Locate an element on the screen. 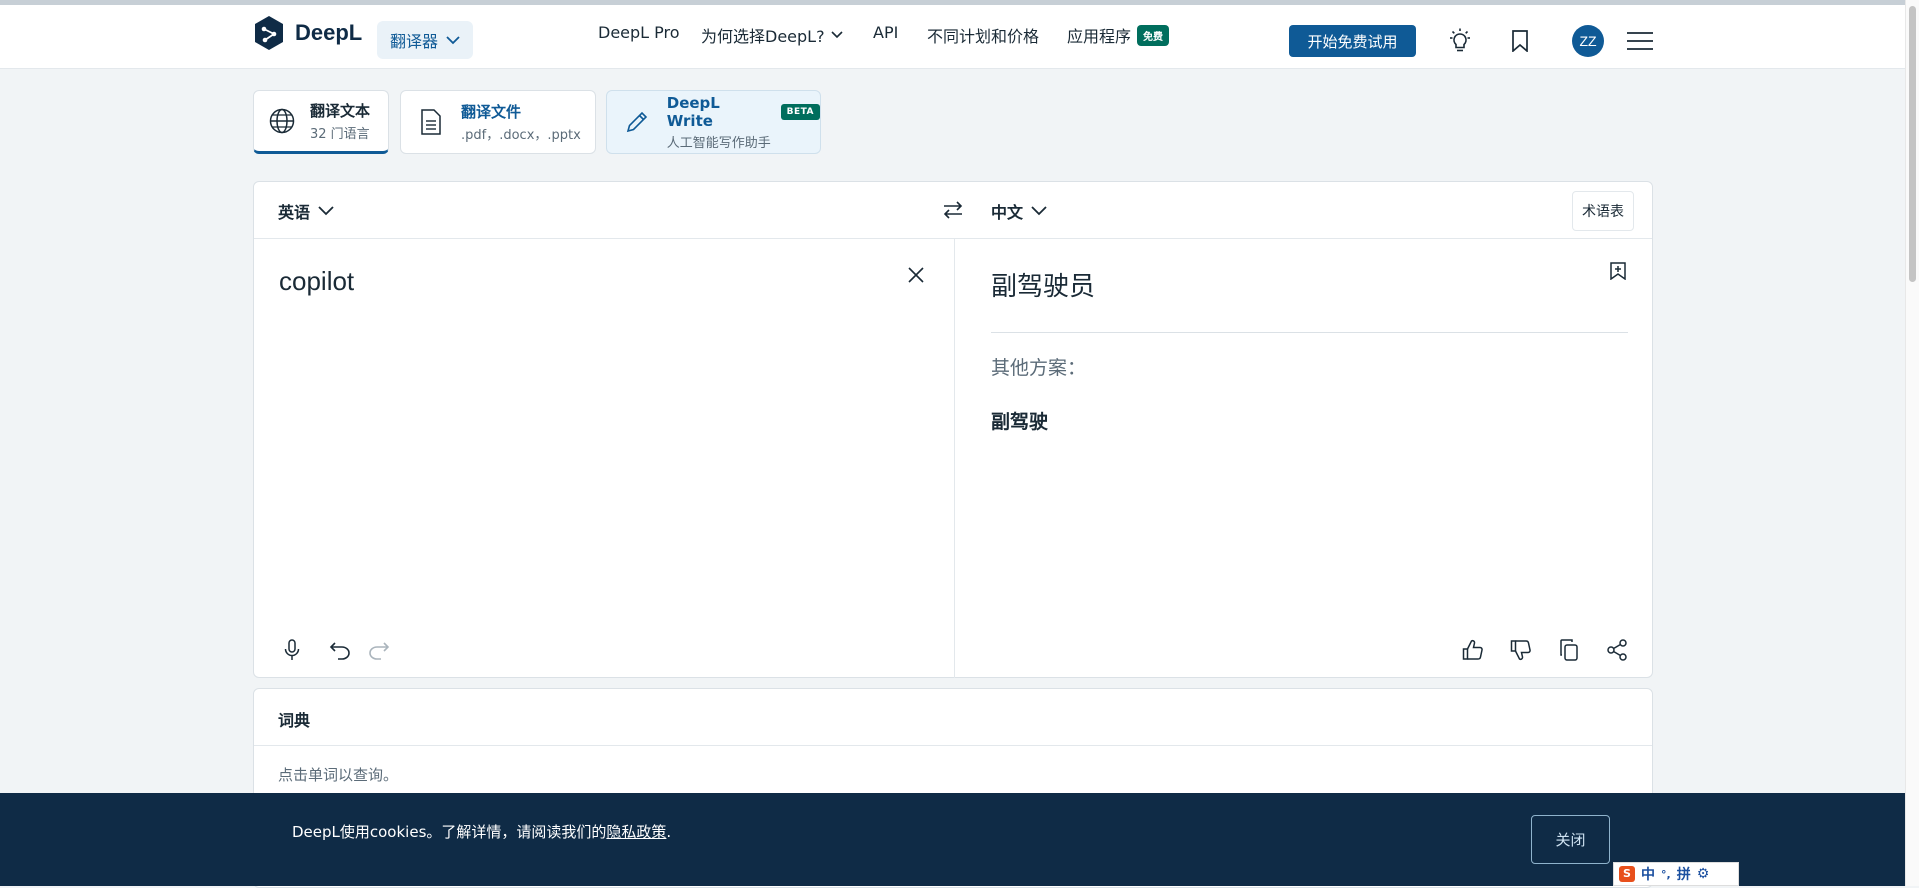 The image size is (1919, 888). user-avatar: ZZ is located at coordinates (1588, 41).